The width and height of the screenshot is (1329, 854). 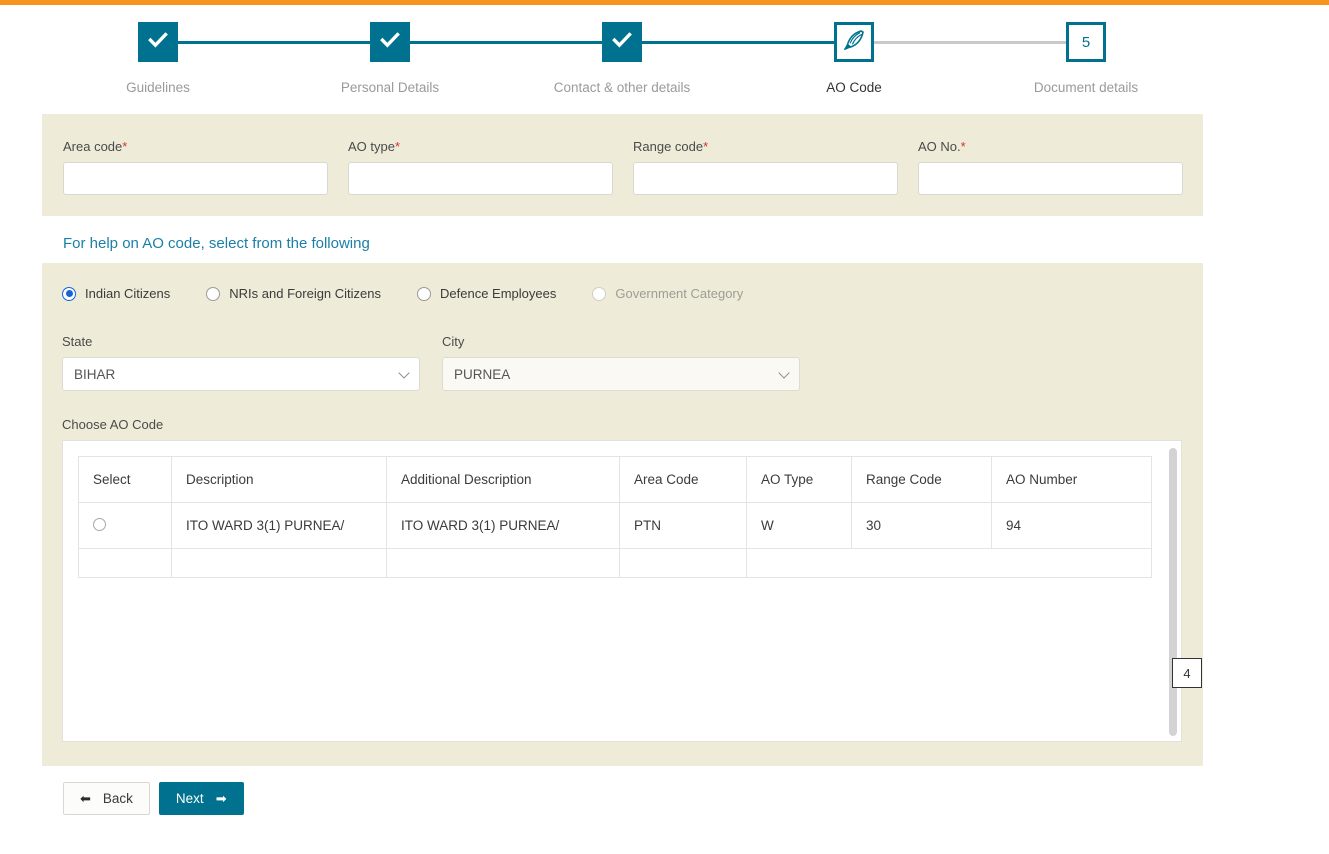 What do you see at coordinates (221, 798) in the screenshot?
I see `arrow-right-icon: ➡` at bounding box center [221, 798].